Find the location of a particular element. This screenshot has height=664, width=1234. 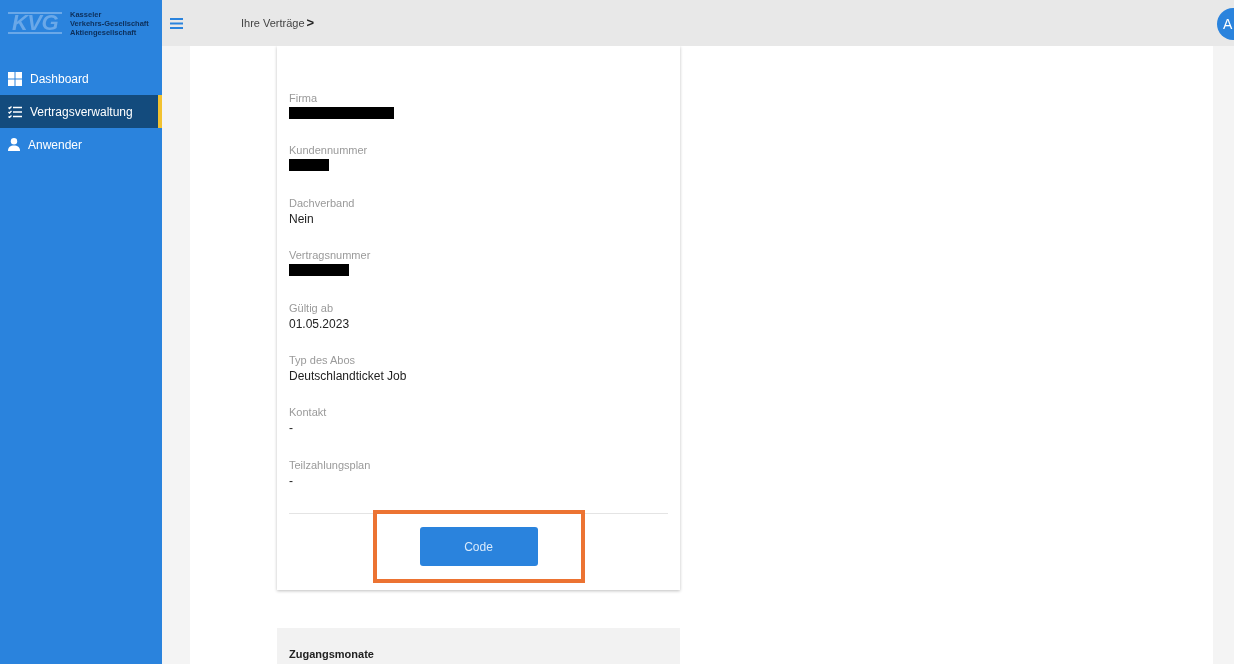

section-header: Zugangsmonate is located at coordinates (478, 646).